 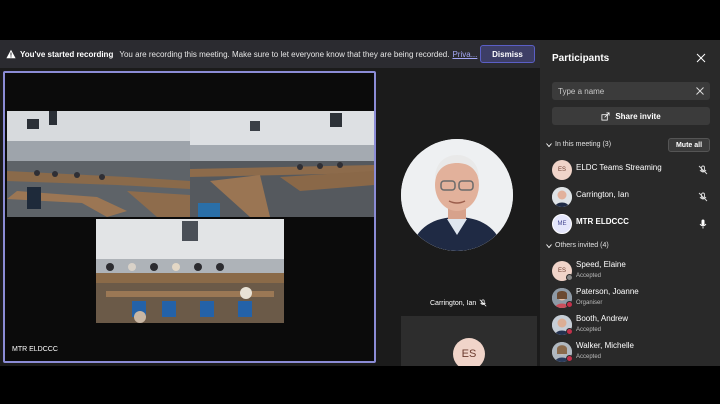 I want to click on banner-title: You've started recording, so click(x=67, y=54).